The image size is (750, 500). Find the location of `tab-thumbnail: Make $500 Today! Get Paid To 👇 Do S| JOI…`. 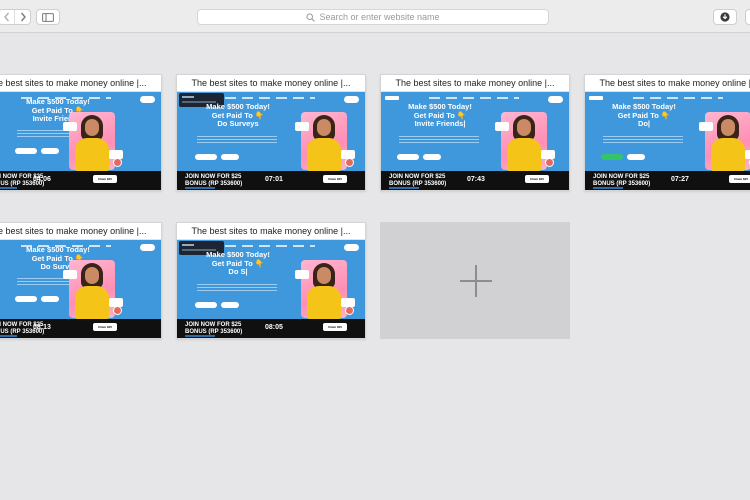

tab-thumbnail: Make $500 Today! Get Paid To 👇 Do S| JOI… is located at coordinates (271, 289).